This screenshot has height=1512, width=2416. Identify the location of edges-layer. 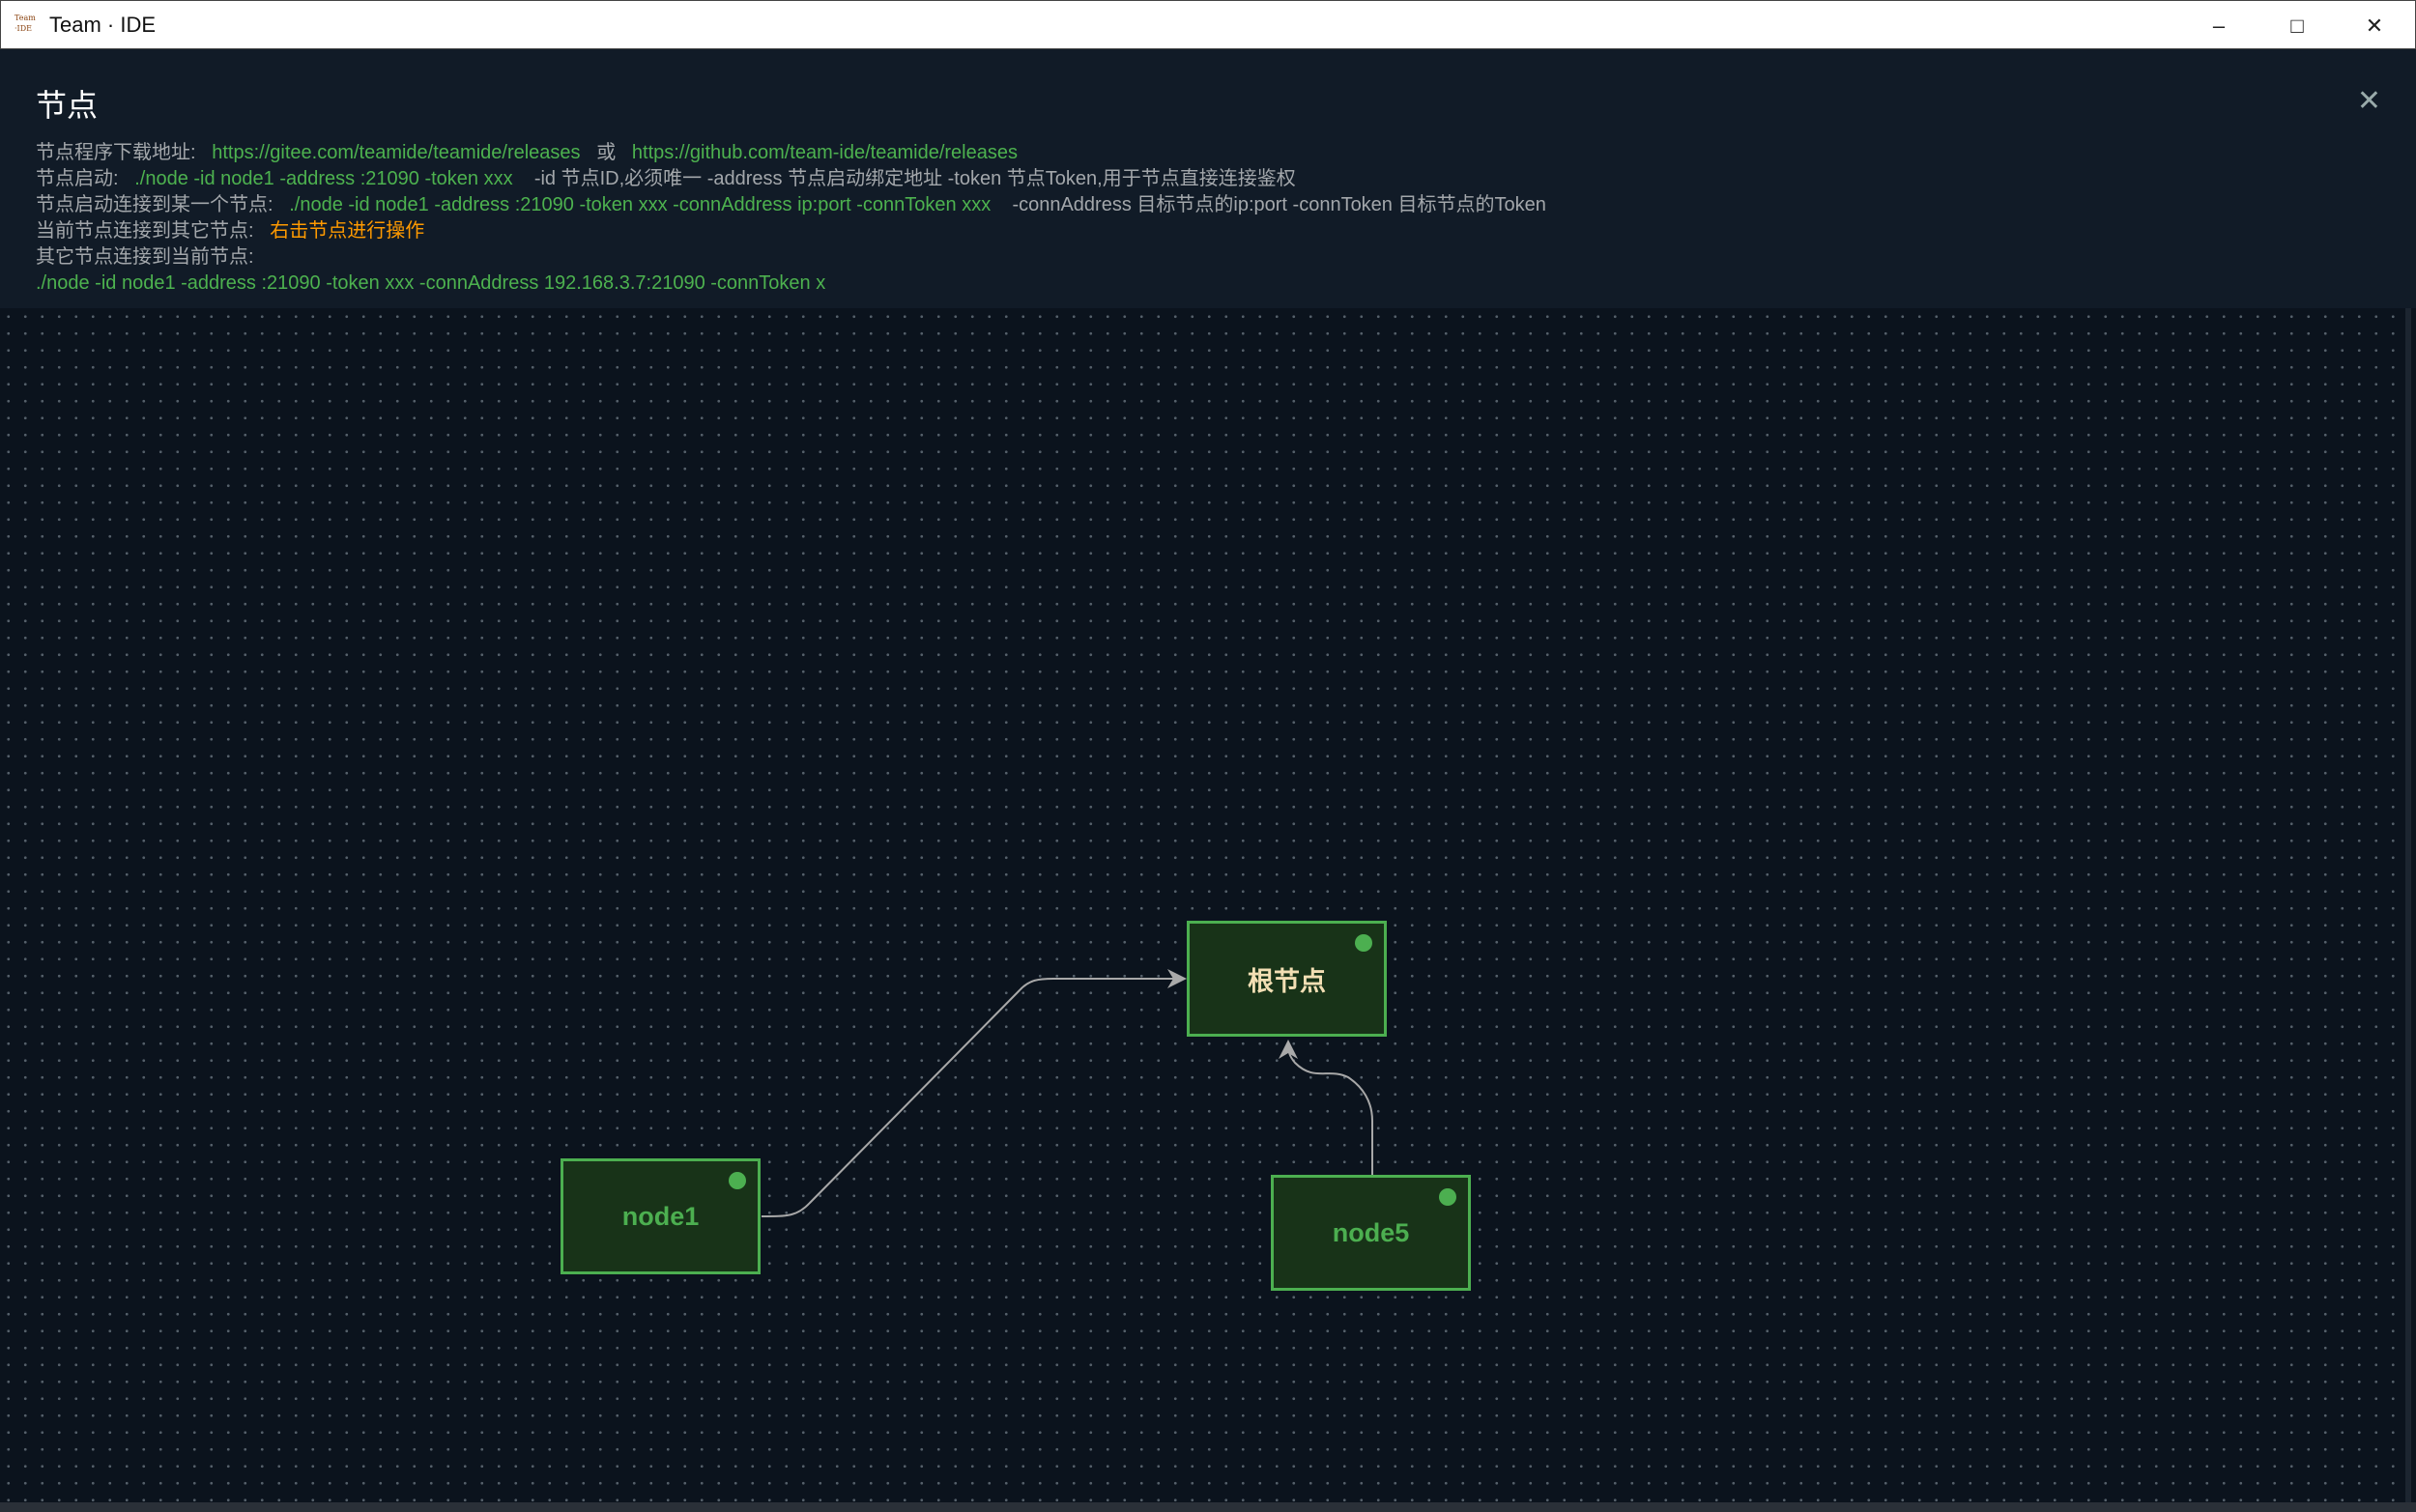
(1067, 1093).